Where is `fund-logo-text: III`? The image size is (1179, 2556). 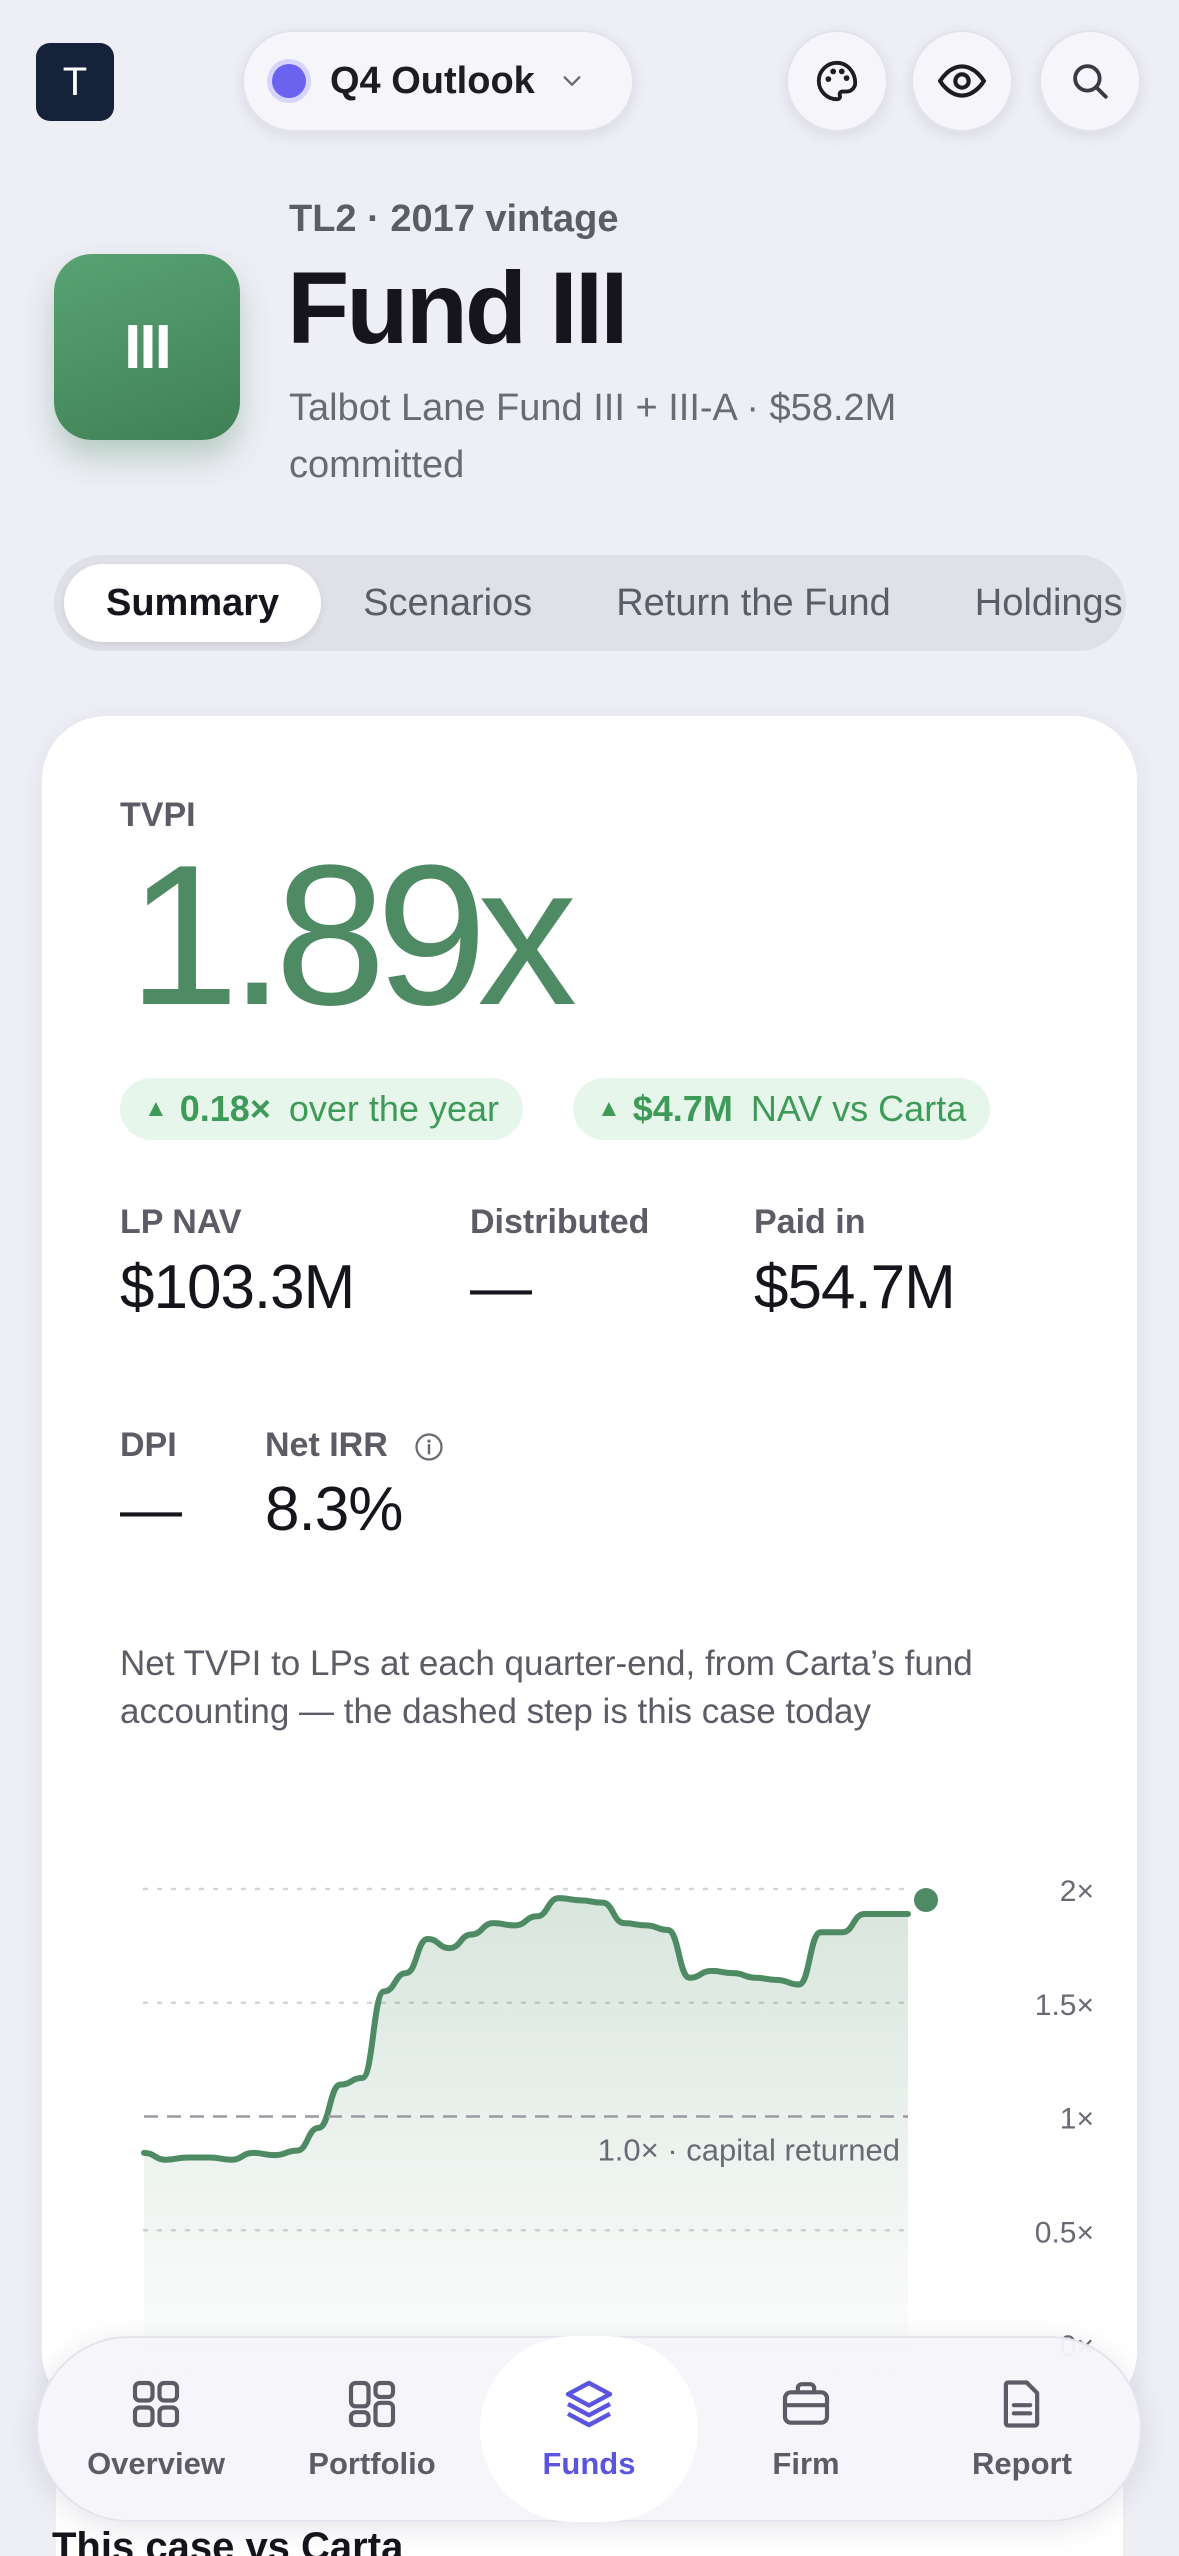
fund-logo-text: III is located at coordinates (148, 347).